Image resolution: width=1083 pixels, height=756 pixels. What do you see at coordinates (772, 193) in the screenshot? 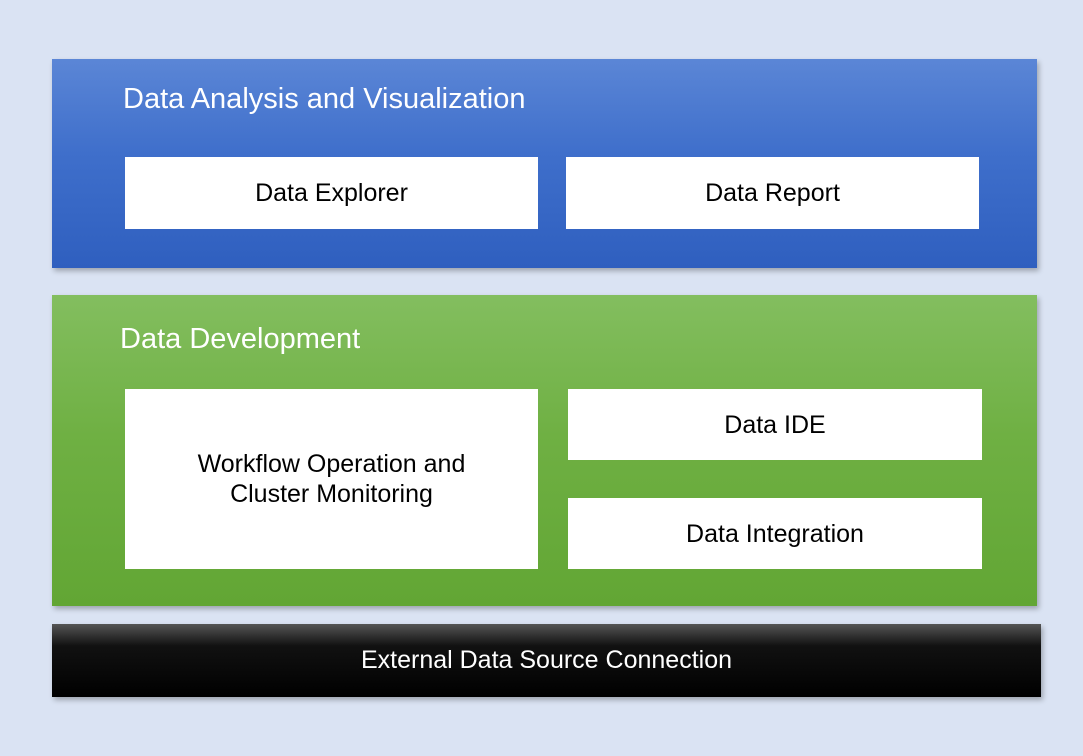
I see `data-report-box: Data Report` at bounding box center [772, 193].